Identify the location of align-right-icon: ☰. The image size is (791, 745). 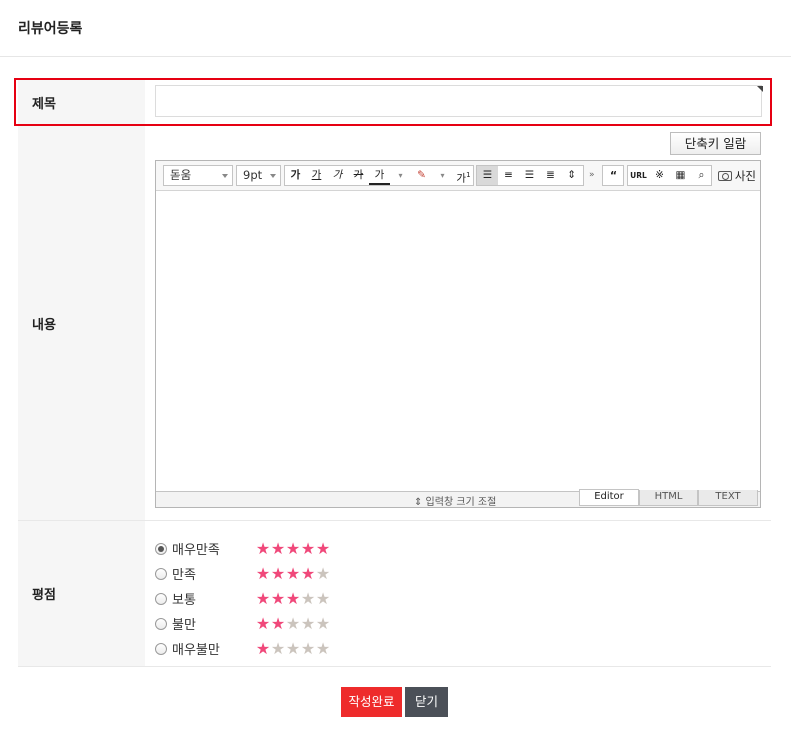
(529, 175).